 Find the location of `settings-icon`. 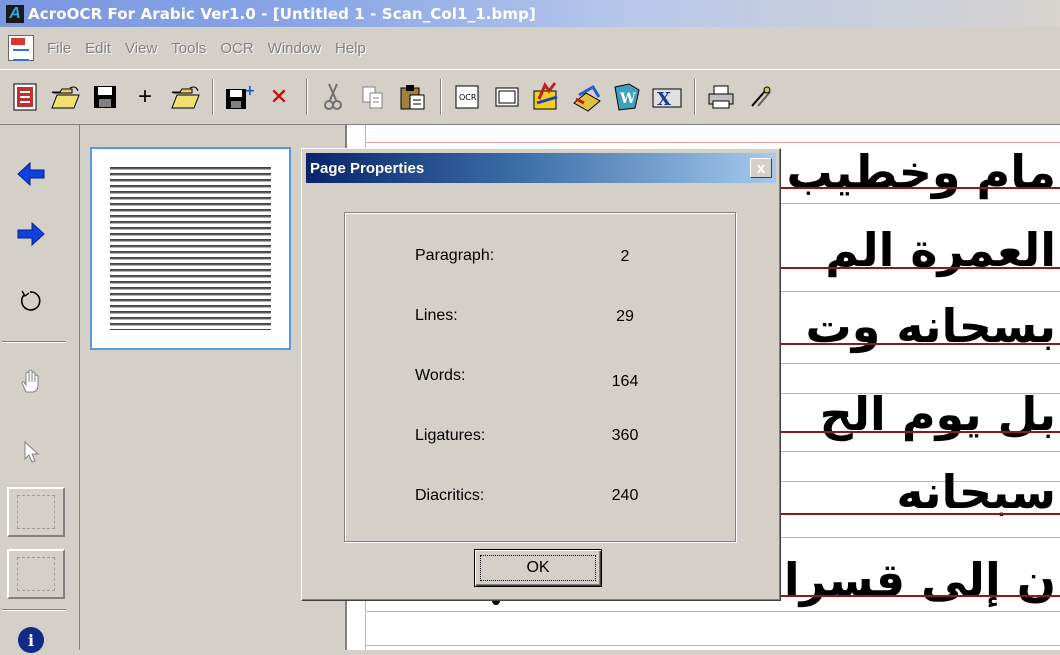

settings-icon is located at coordinates (761, 97).